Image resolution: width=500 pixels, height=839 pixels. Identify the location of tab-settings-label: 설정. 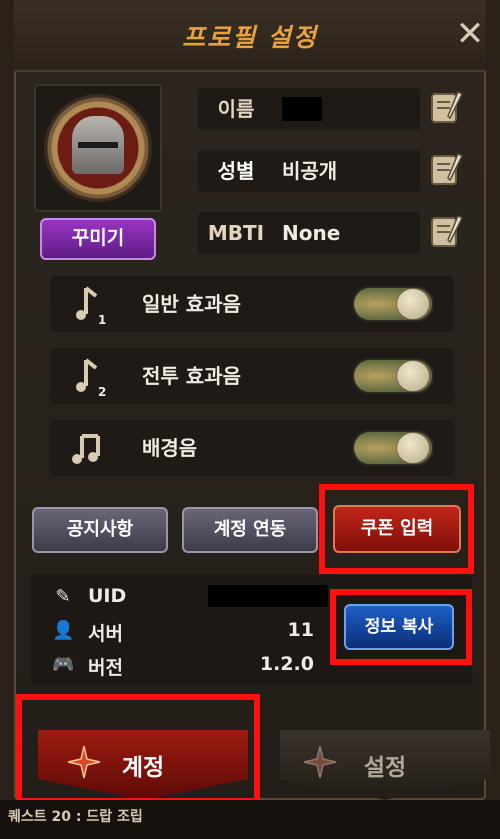
(385, 768).